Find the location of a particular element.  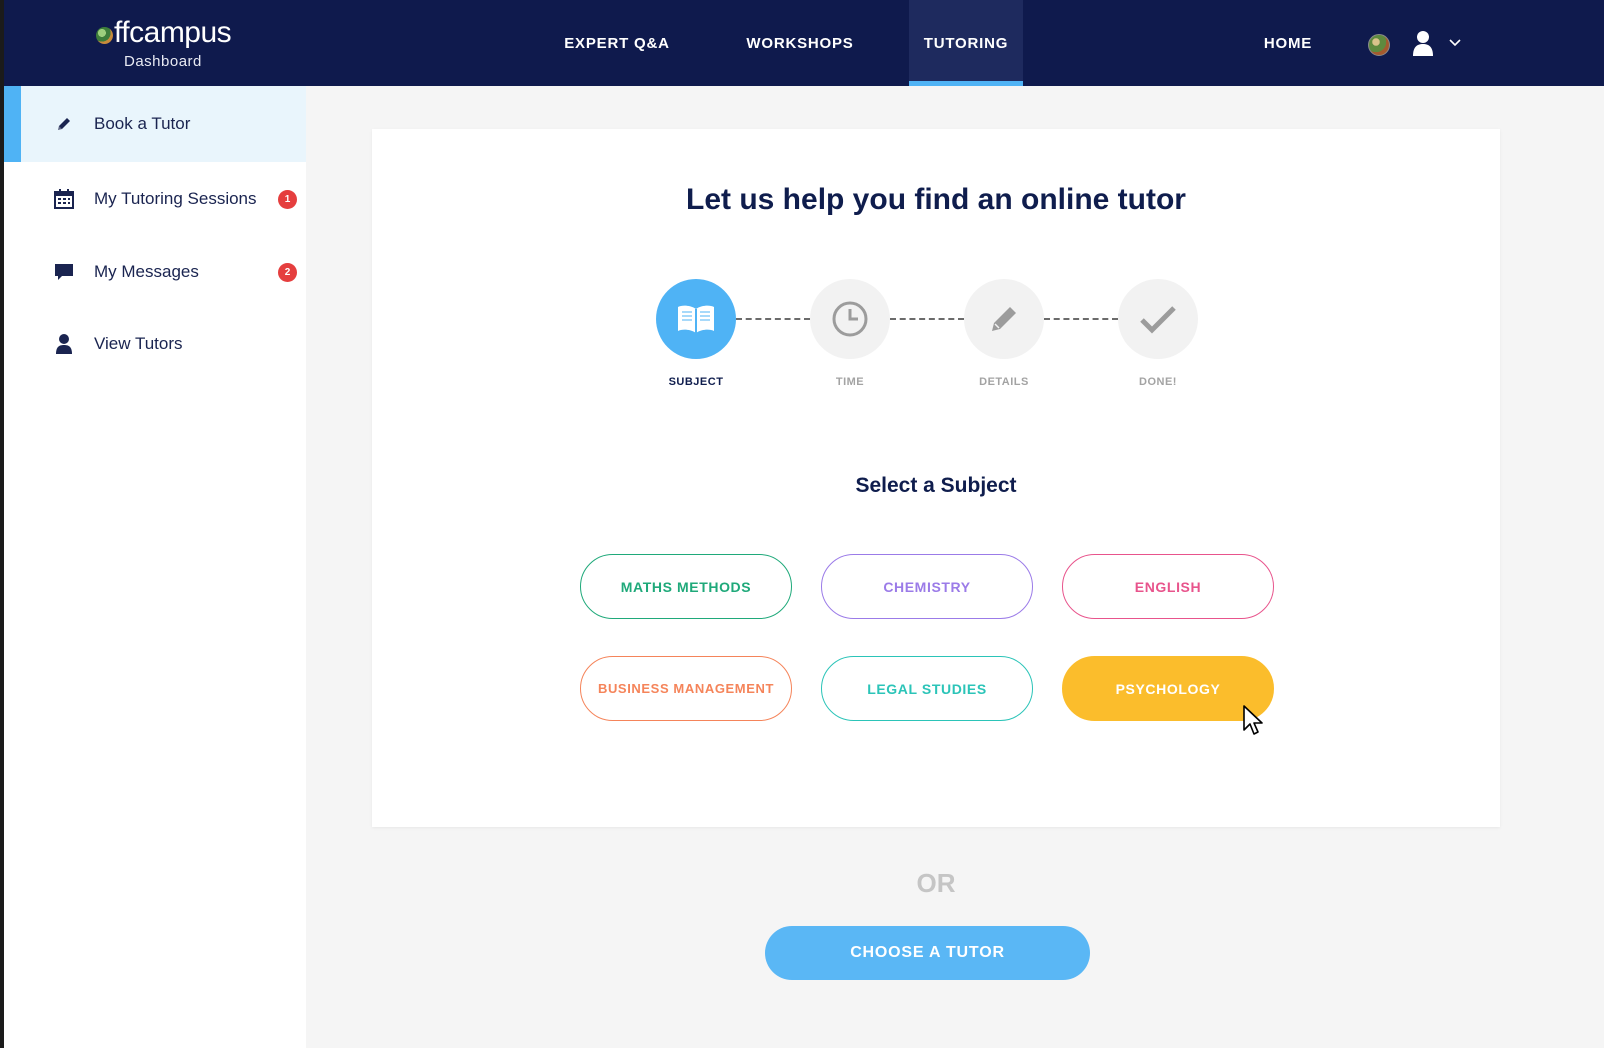

sidebar-item-book-a-tutor: Book a Tutor is located at coordinates (155, 124).